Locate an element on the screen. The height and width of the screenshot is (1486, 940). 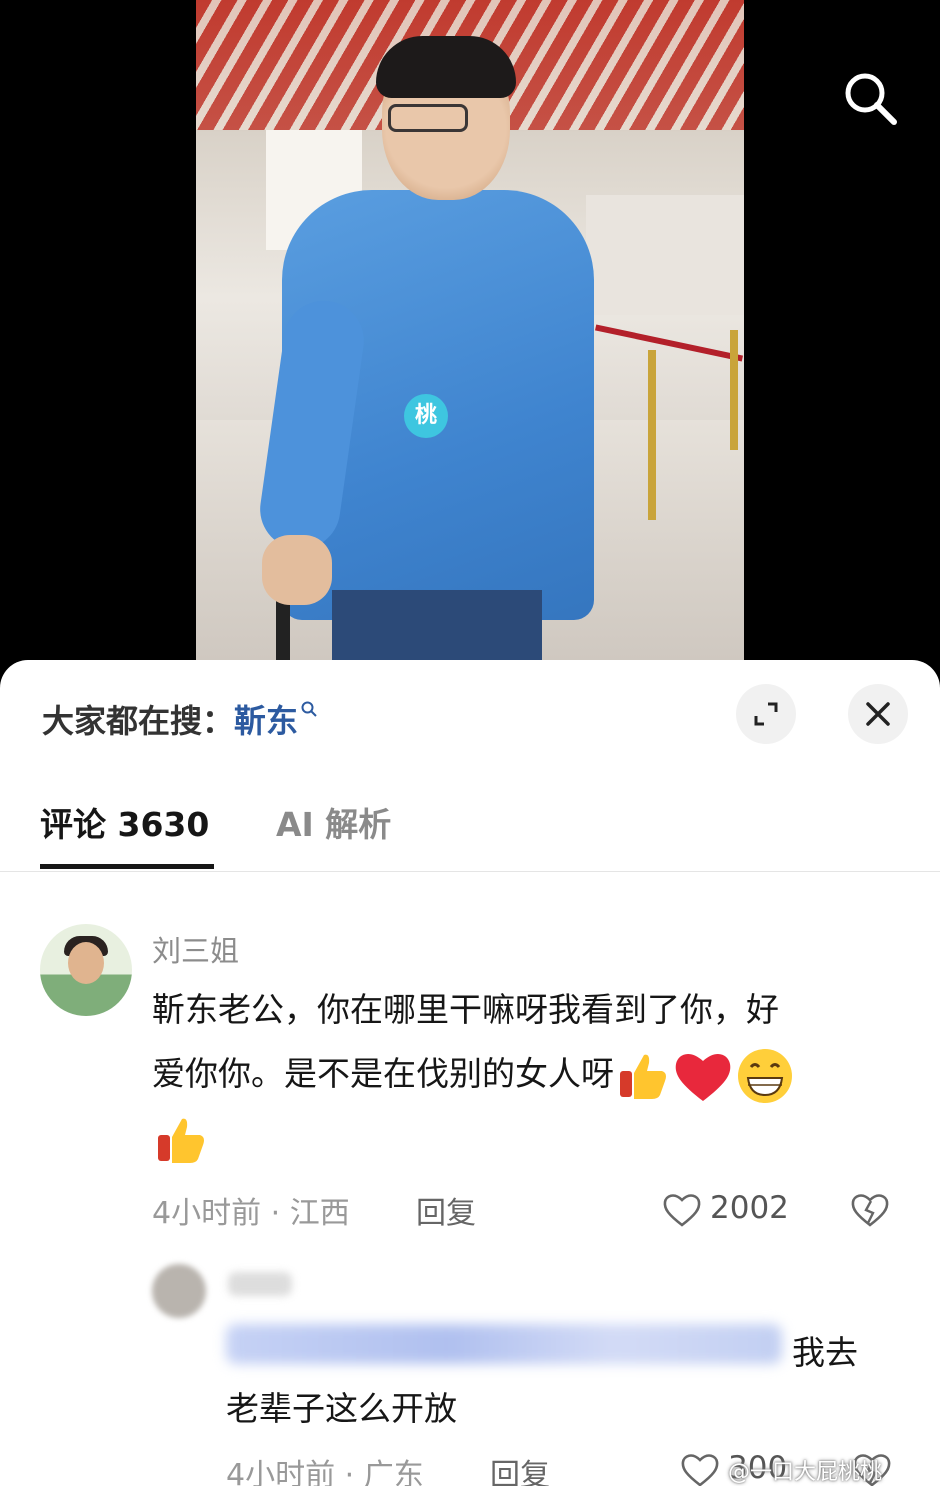
avatar is located at coordinates (86, 970).